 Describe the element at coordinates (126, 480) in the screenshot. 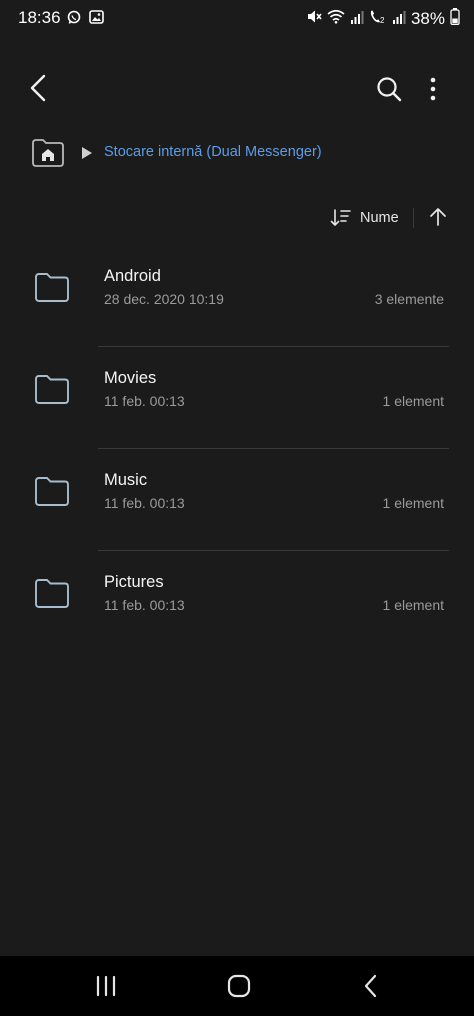

I see `item-name: Music` at that location.